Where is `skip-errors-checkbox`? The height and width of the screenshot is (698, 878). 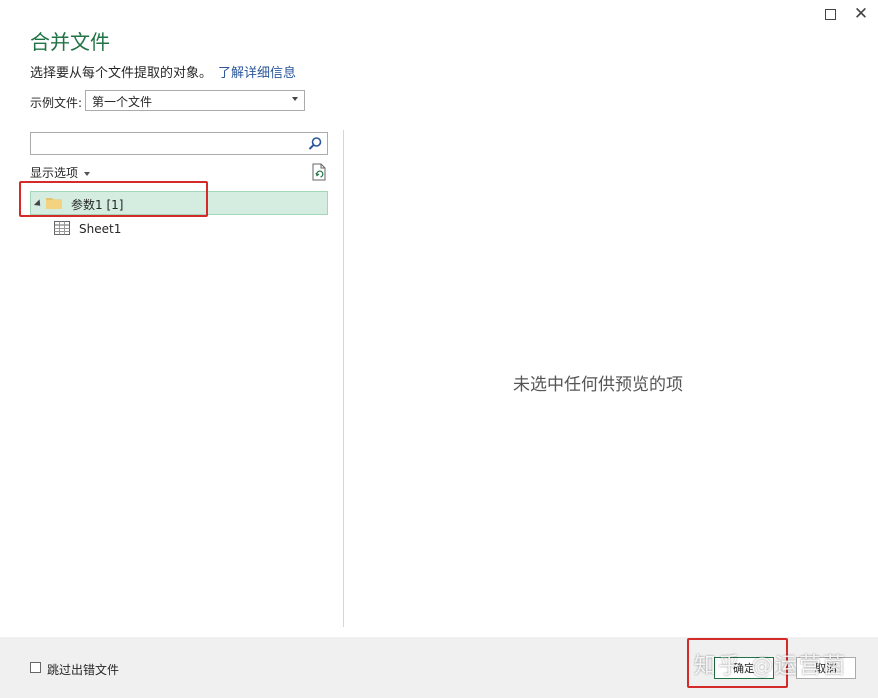
skip-errors-checkbox is located at coordinates (35, 667).